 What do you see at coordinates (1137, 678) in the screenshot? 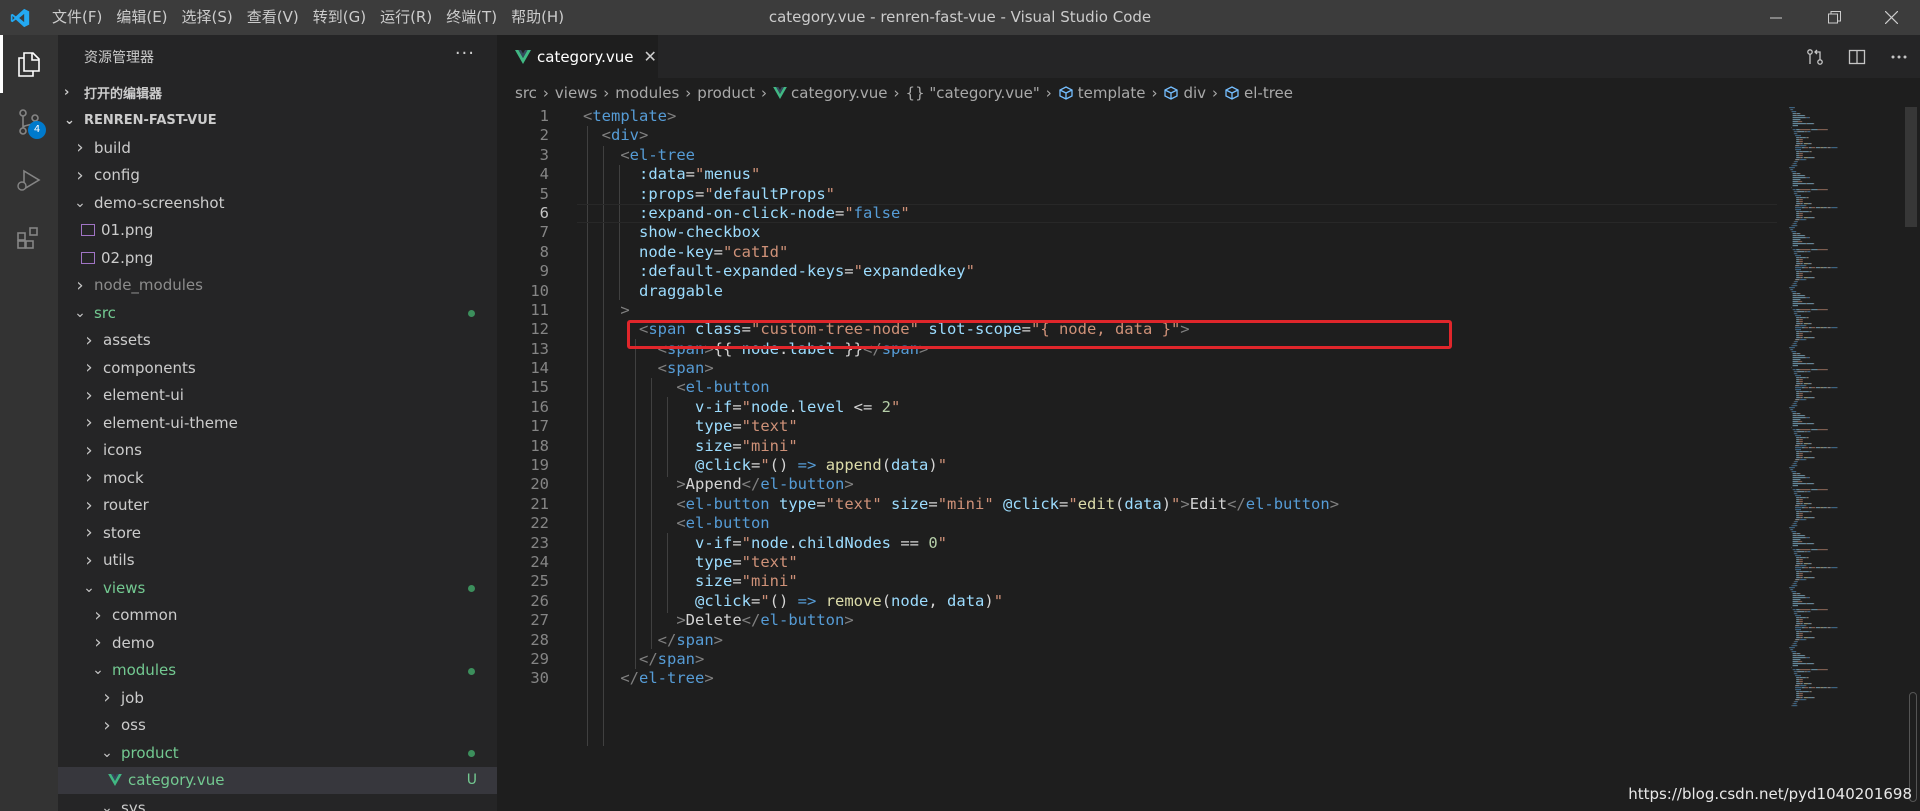
I see `code-line: 30 </el-tree>` at bounding box center [1137, 678].